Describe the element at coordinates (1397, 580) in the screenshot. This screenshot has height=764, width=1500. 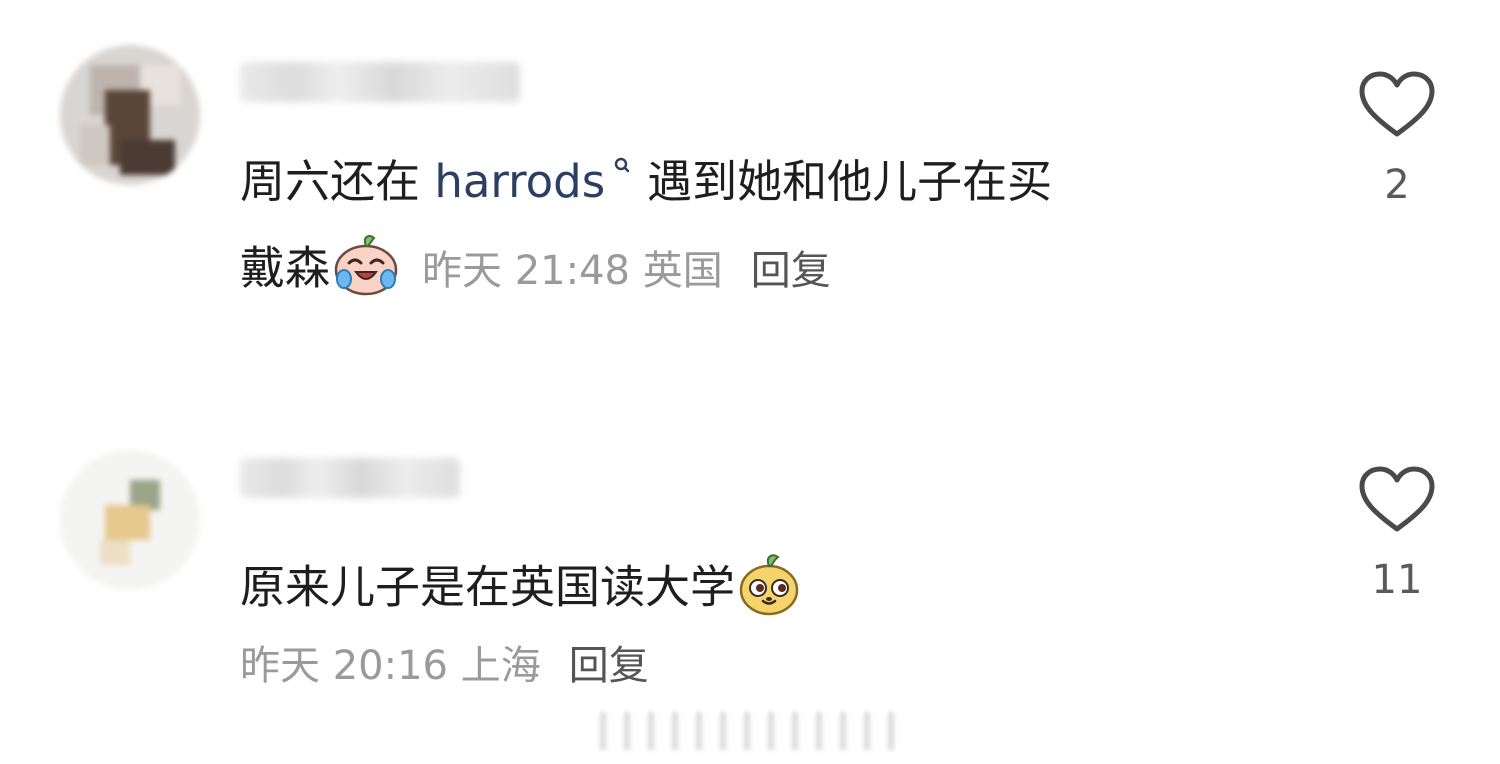
I see `like-count: 11` at that location.